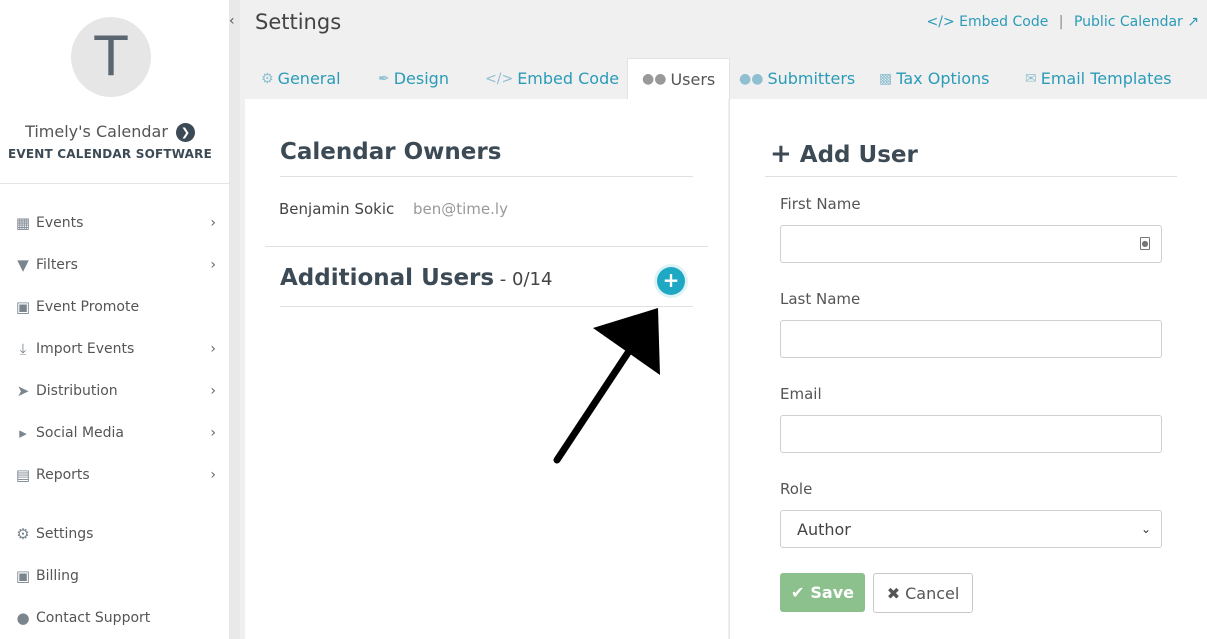  Describe the element at coordinates (886, 78) in the screenshot. I see `money-icon: ▩` at that location.